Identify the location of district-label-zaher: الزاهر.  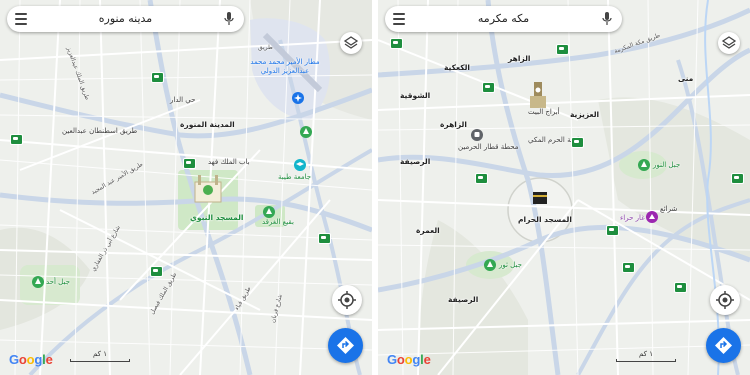
(519, 58).